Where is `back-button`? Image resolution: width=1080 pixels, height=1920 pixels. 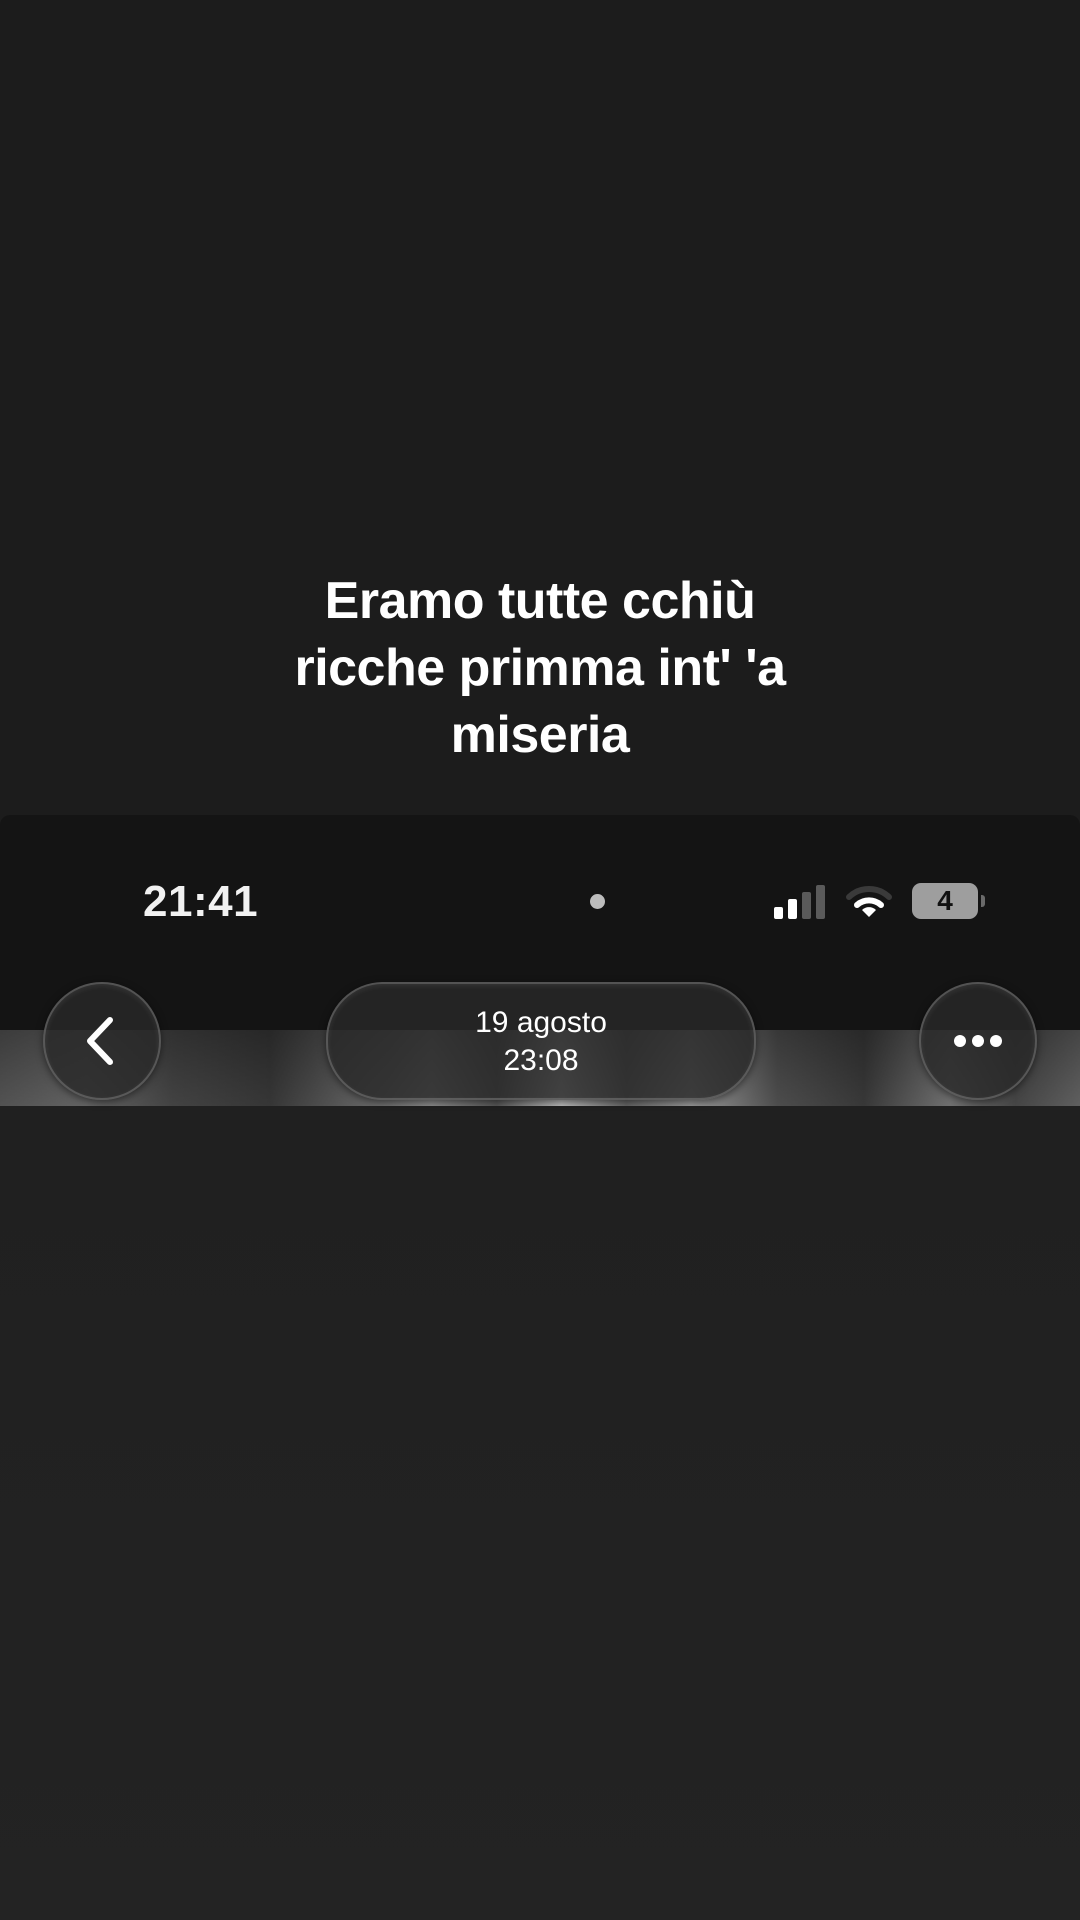
back-button is located at coordinates (102, 1041).